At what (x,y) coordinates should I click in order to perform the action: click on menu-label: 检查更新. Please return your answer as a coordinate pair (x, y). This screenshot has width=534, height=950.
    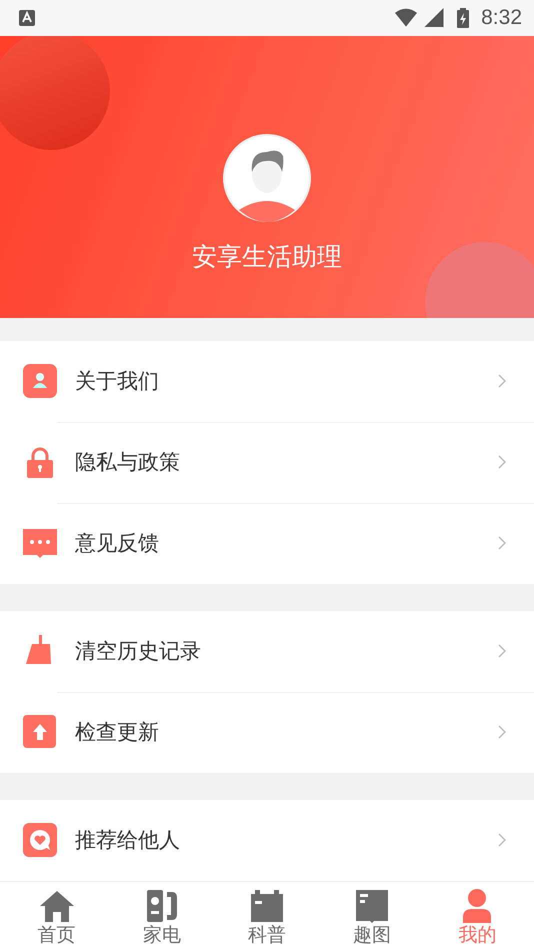
    Looking at the image, I should click on (117, 732).